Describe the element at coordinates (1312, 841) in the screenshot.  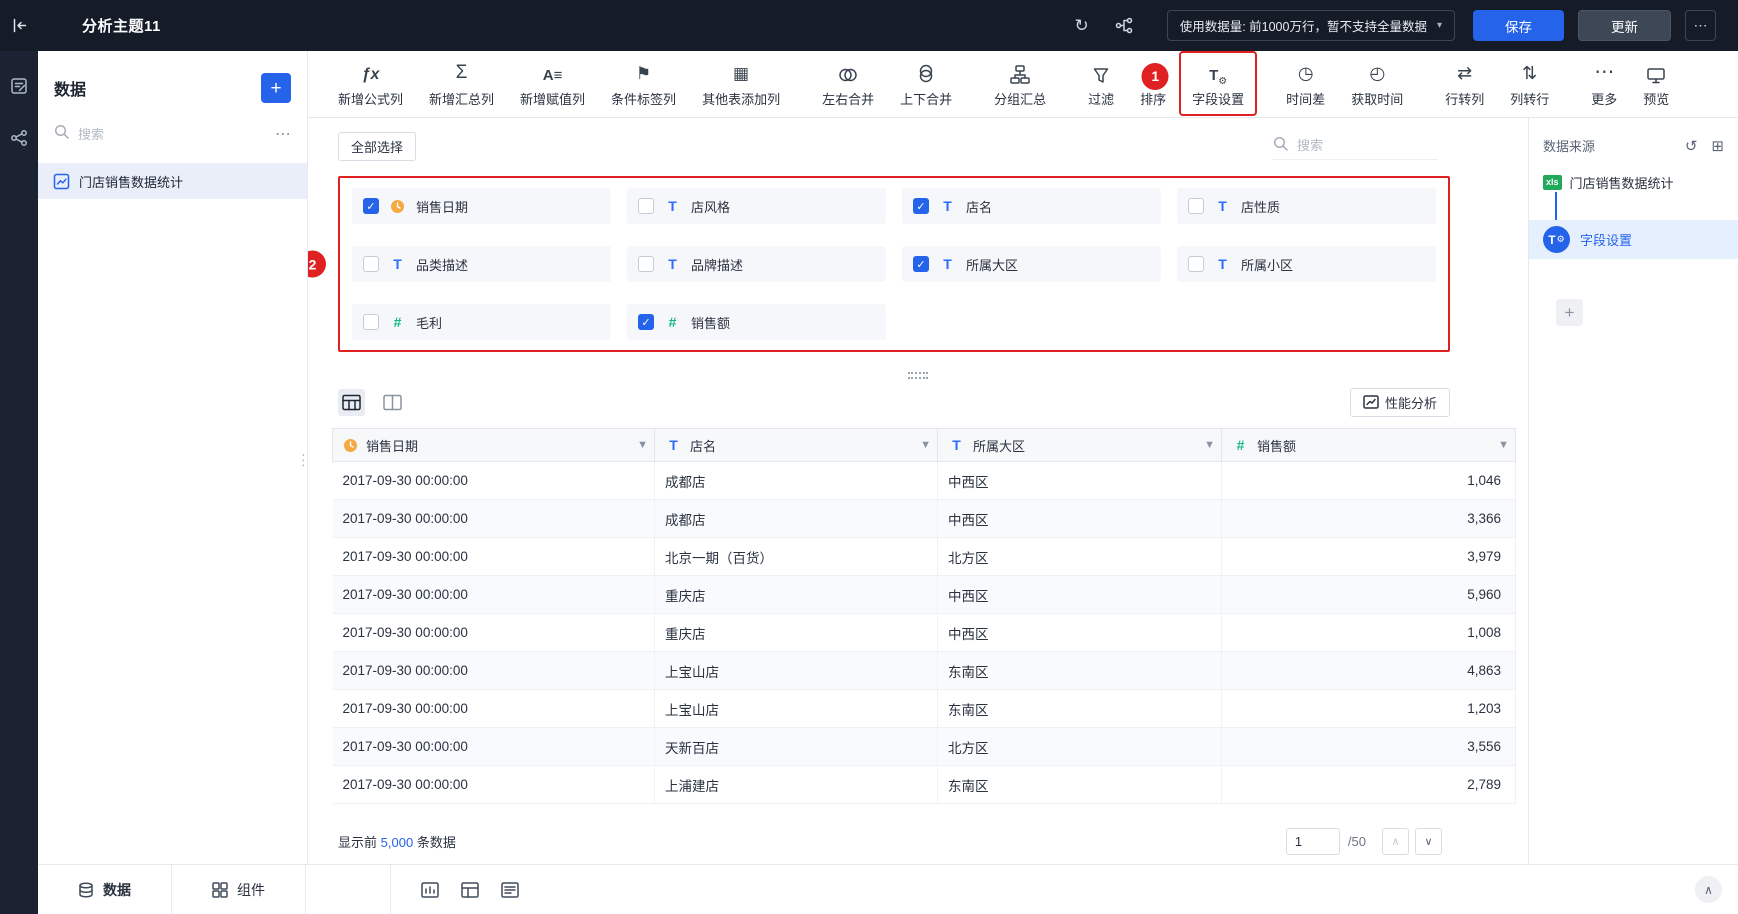
I see `page-input` at that location.